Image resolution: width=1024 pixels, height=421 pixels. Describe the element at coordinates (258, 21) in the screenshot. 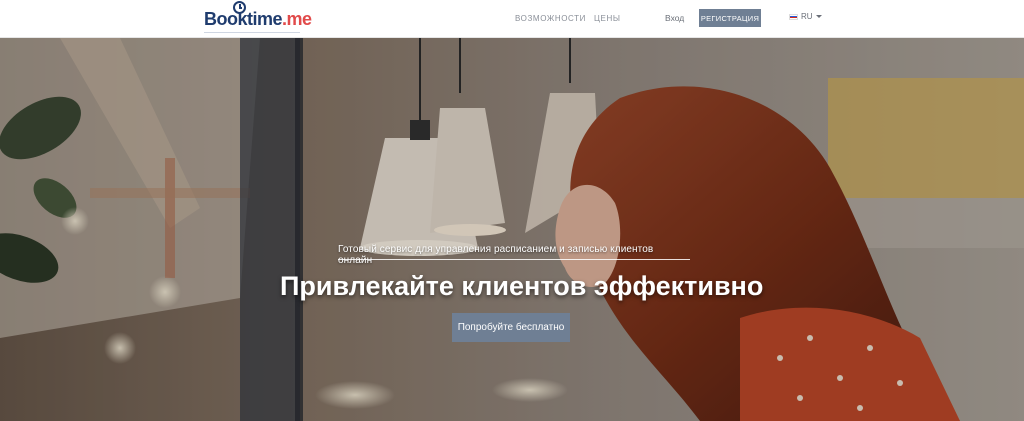

I see `site-logo: Booktime .me` at that location.